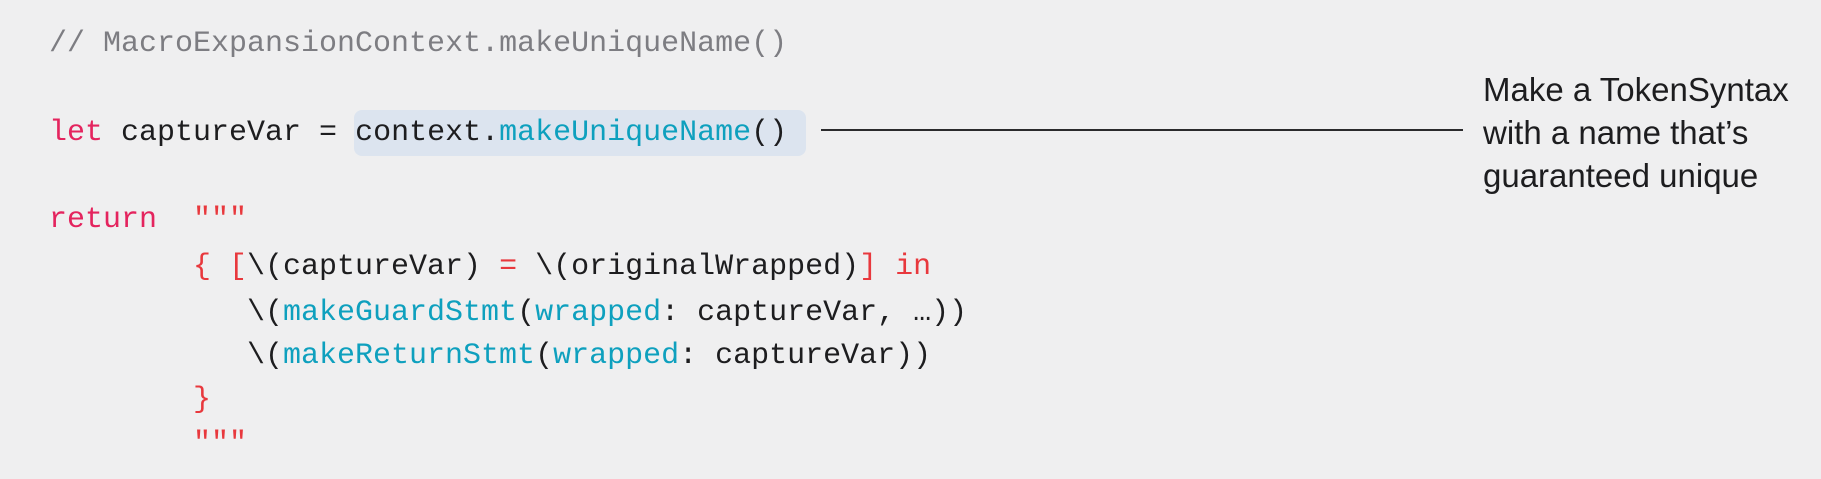 Image resolution: width=1821 pixels, height=479 pixels. I want to click on code-token-plain: captureVar =, so click(229, 133).